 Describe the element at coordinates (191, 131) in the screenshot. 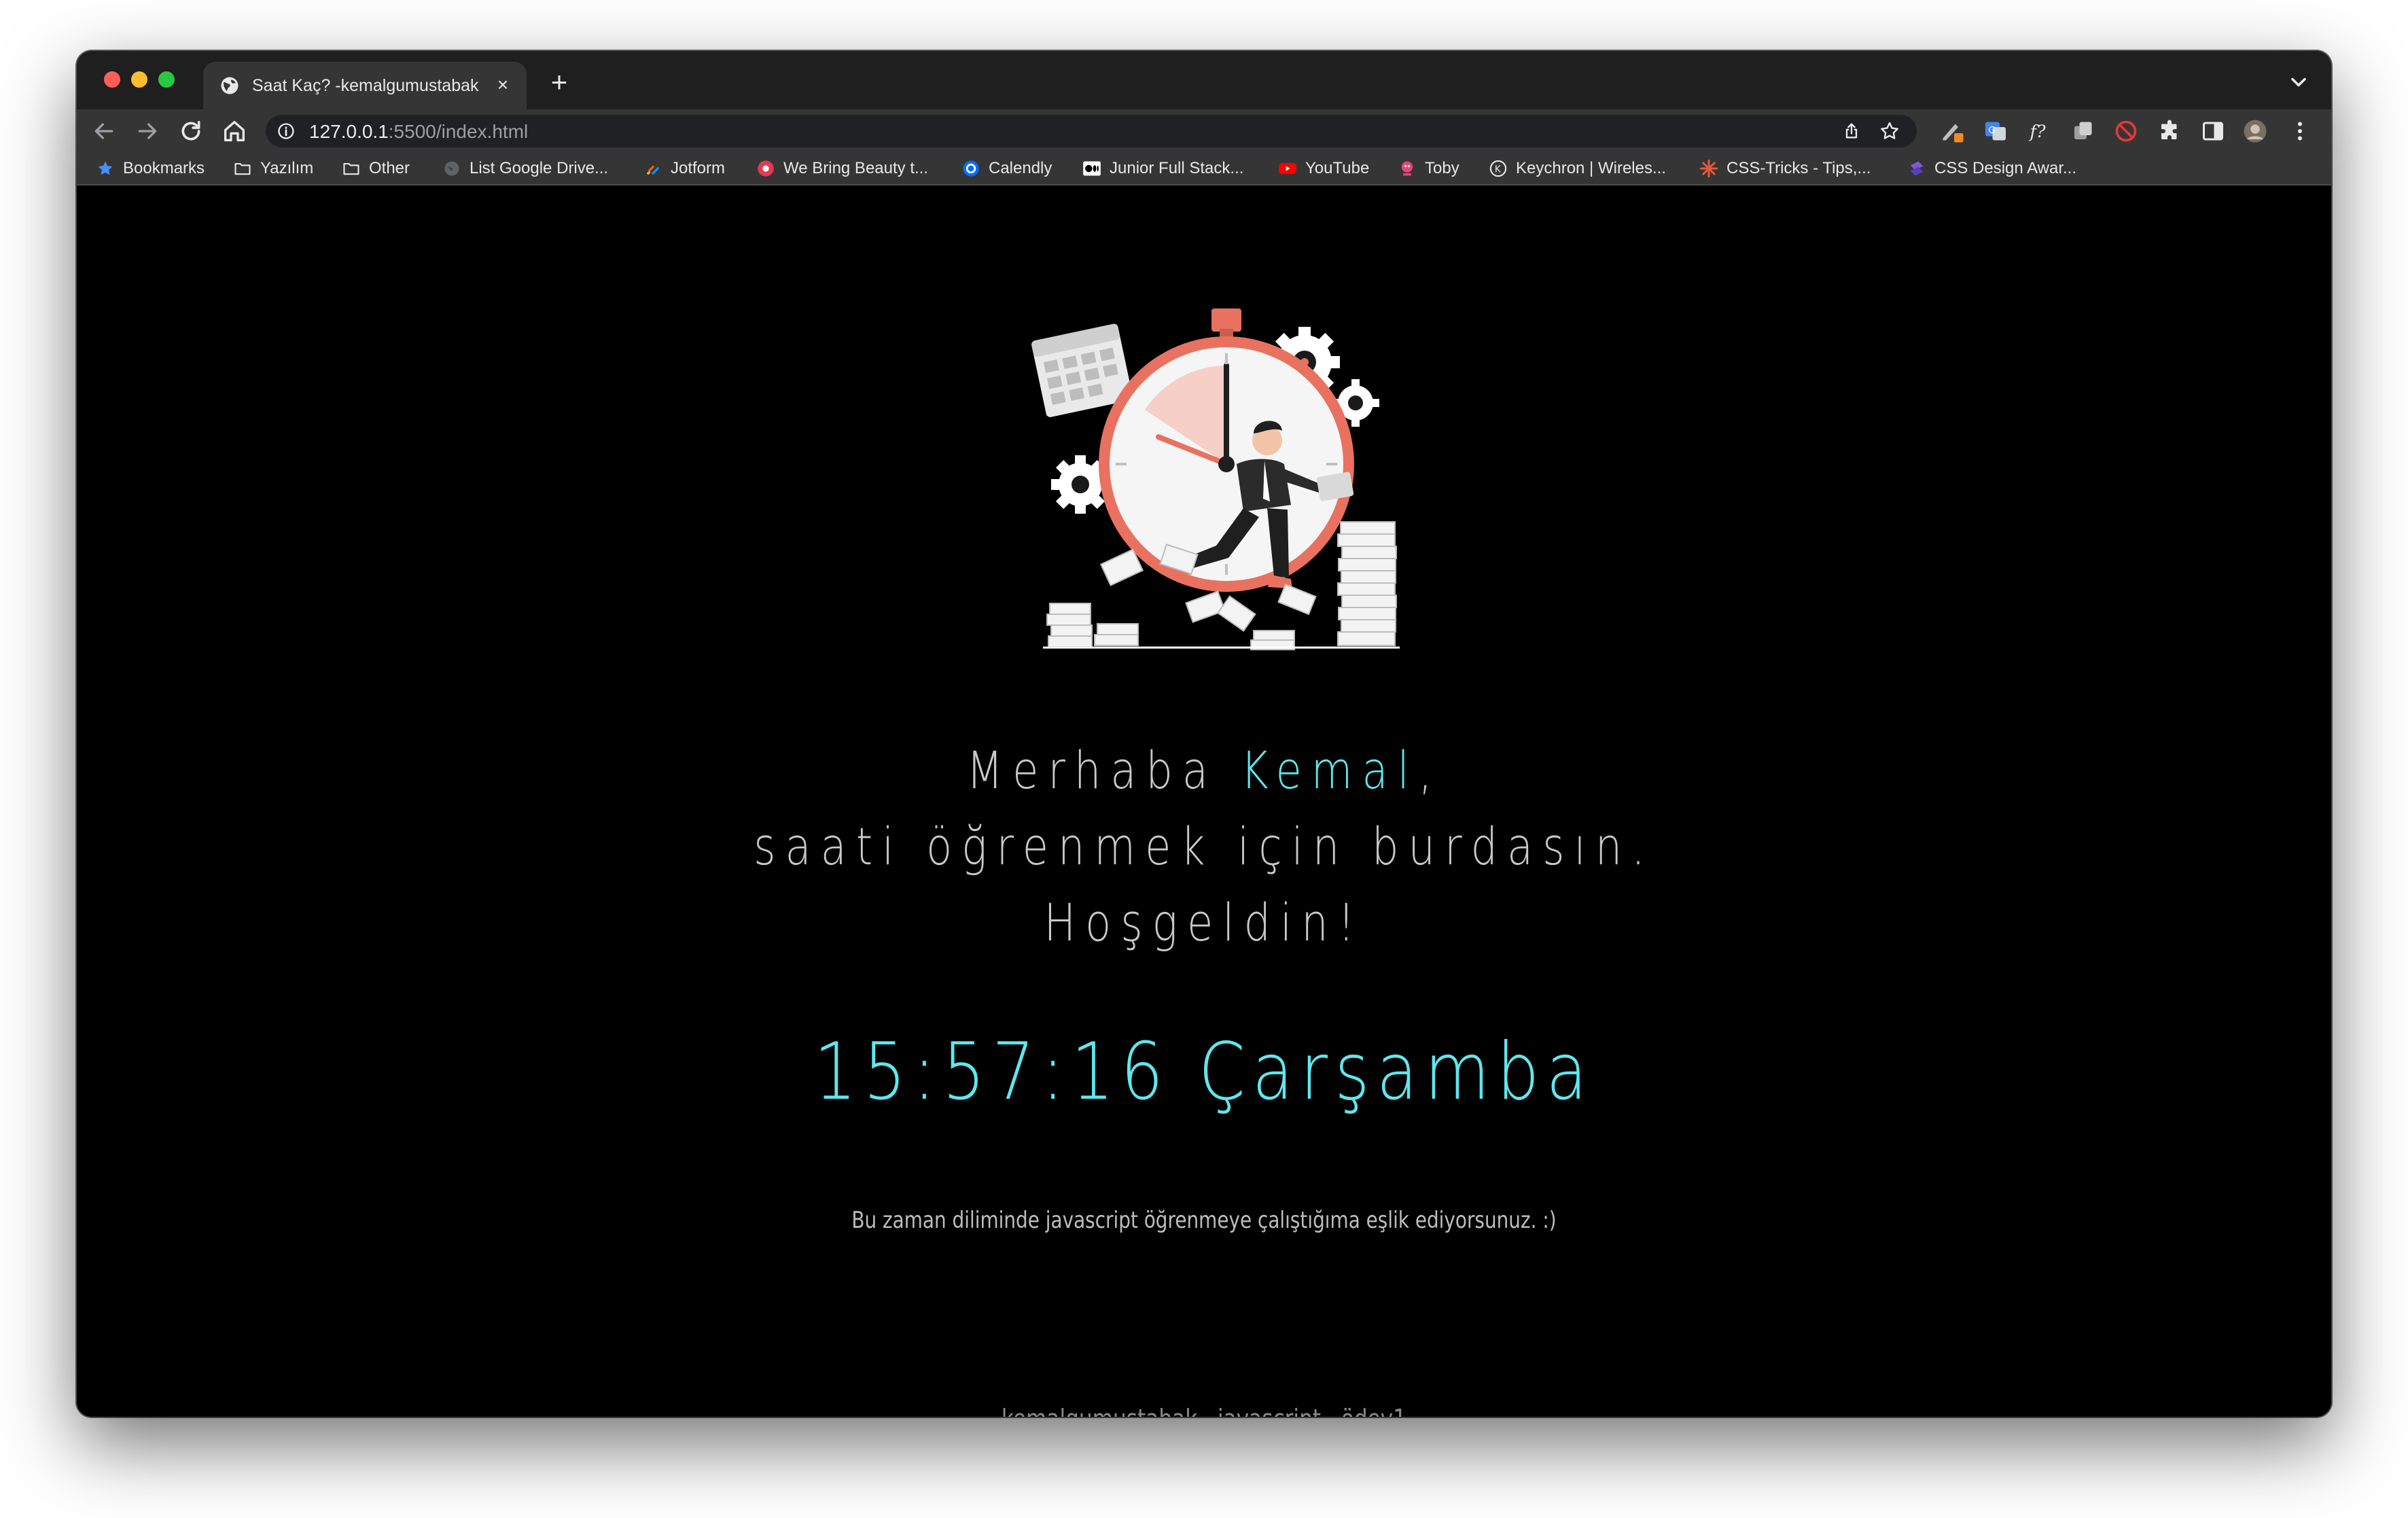

I see `reload-icon` at that location.